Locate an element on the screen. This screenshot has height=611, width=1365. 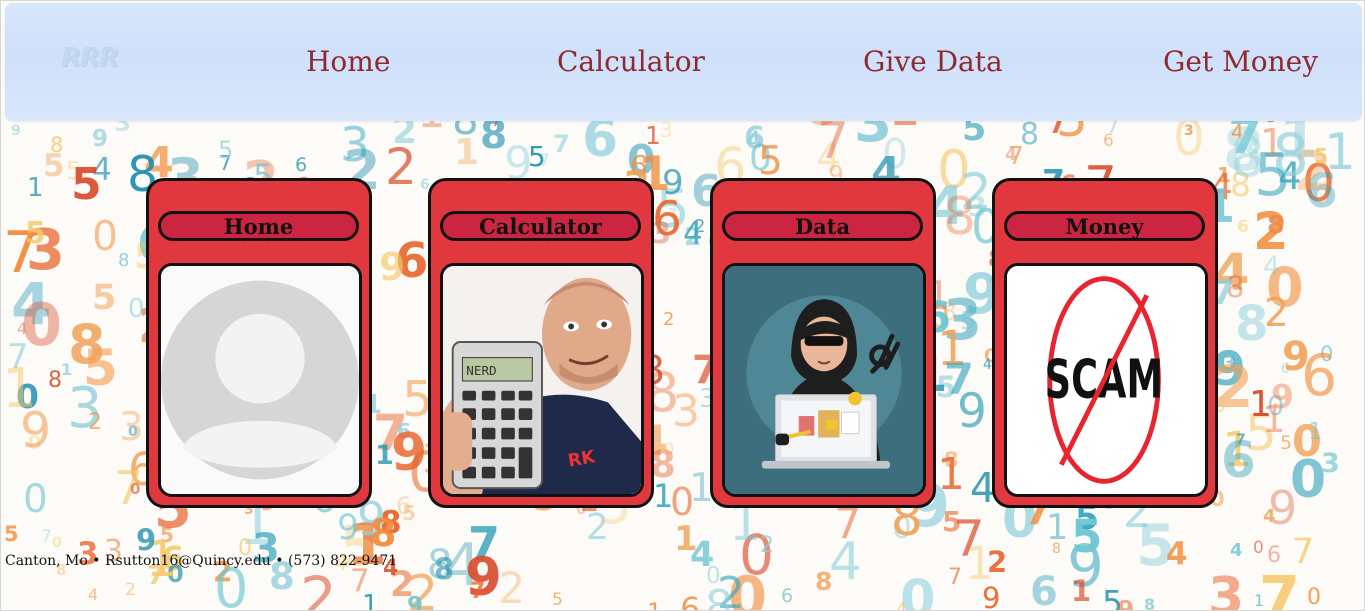
card-calculator: Calculator RK NERD is located at coordinates (541, 343).